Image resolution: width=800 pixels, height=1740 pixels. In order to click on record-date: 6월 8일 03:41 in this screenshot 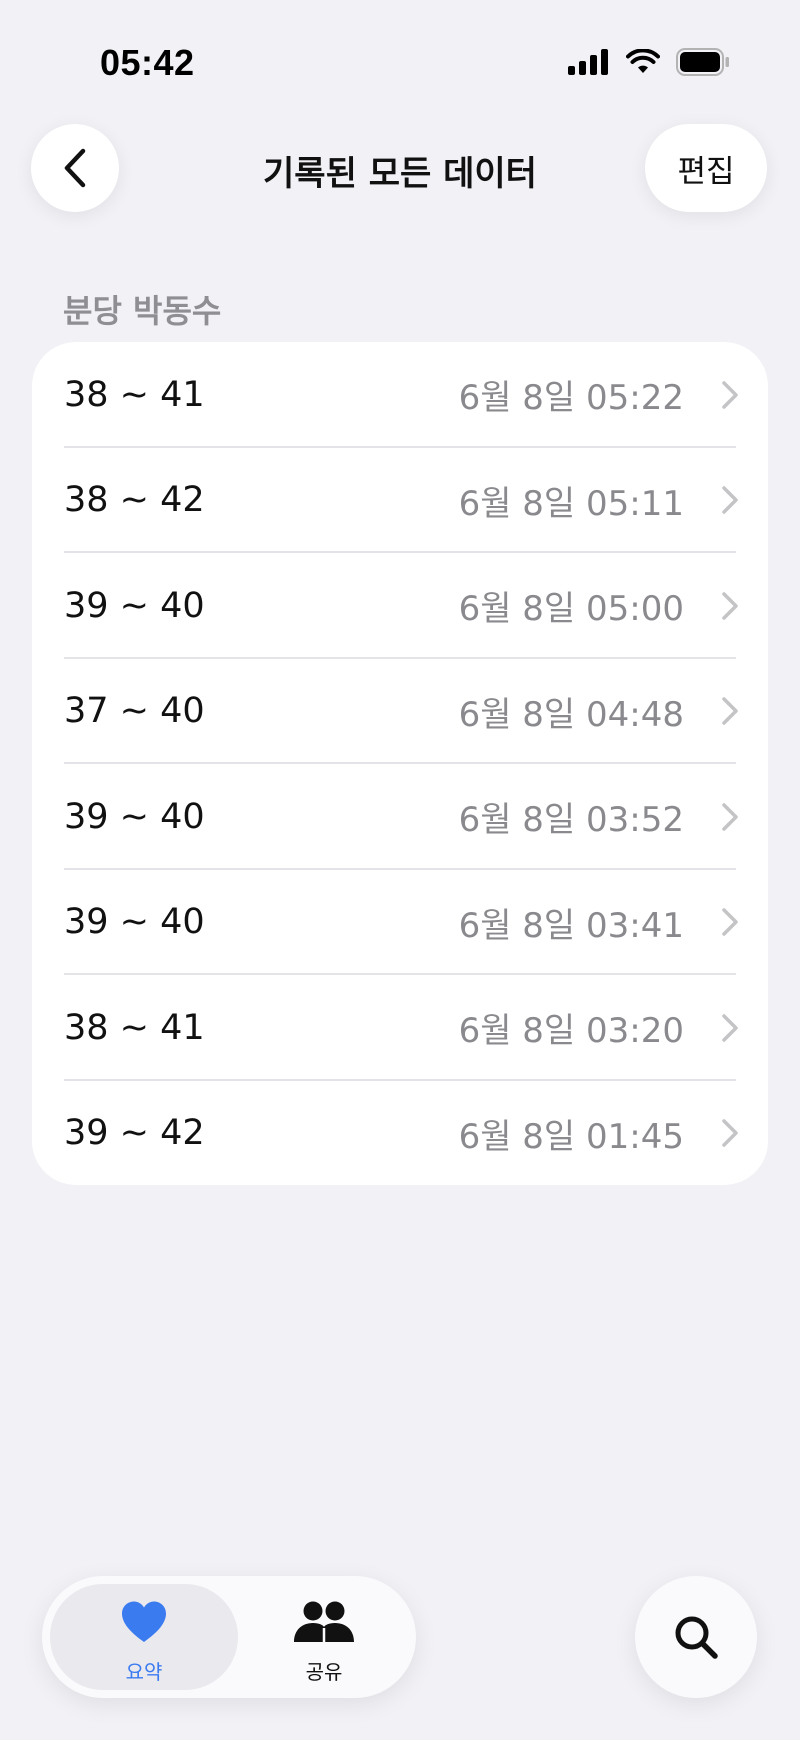, I will do `click(571, 925)`.